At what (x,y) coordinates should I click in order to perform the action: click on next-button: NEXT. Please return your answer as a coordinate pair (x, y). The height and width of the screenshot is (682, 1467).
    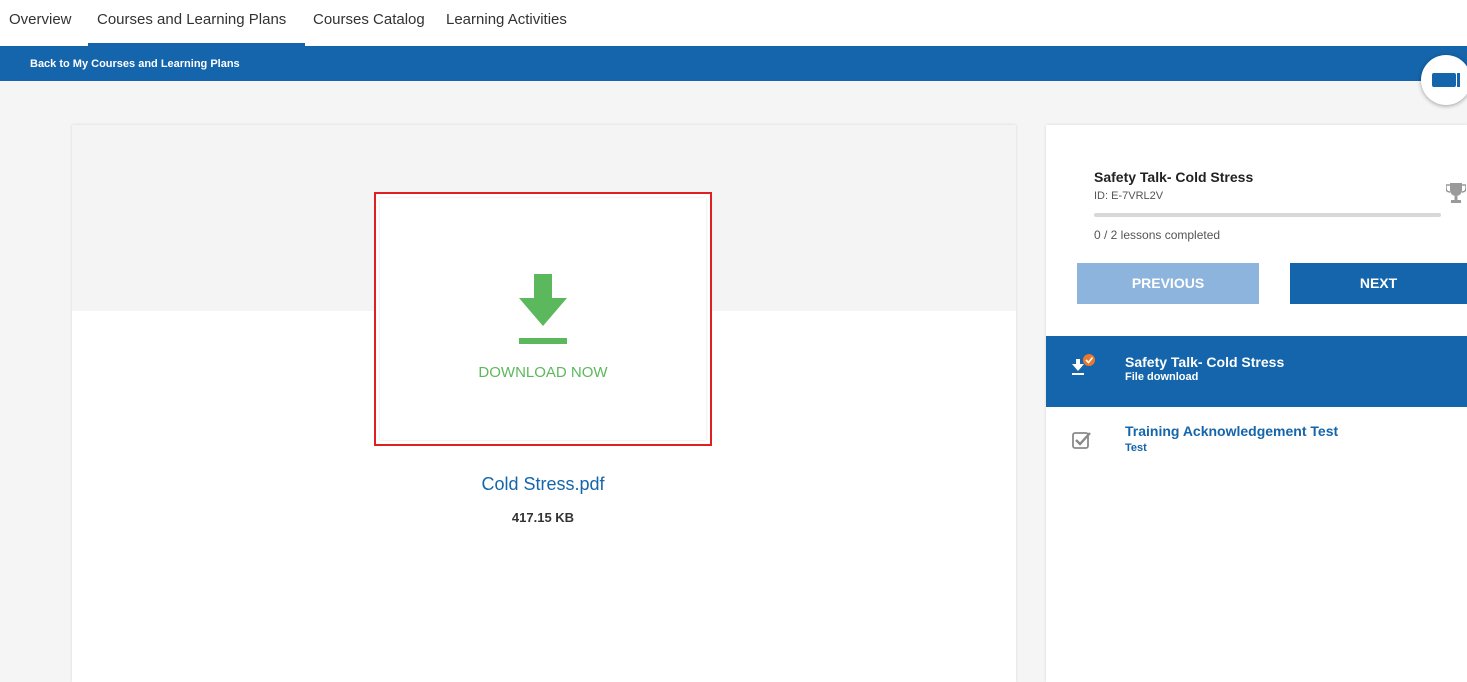
    Looking at the image, I should click on (1378, 283).